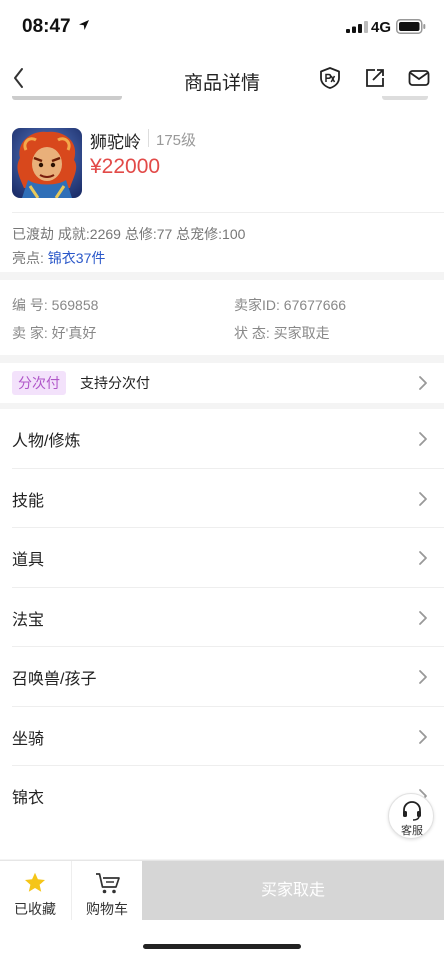 Image resolution: width=444 pixels, height=960 pixels. Describe the element at coordinates (222, 498) in the screenshot. I see `section-skills: 技能` at that location.